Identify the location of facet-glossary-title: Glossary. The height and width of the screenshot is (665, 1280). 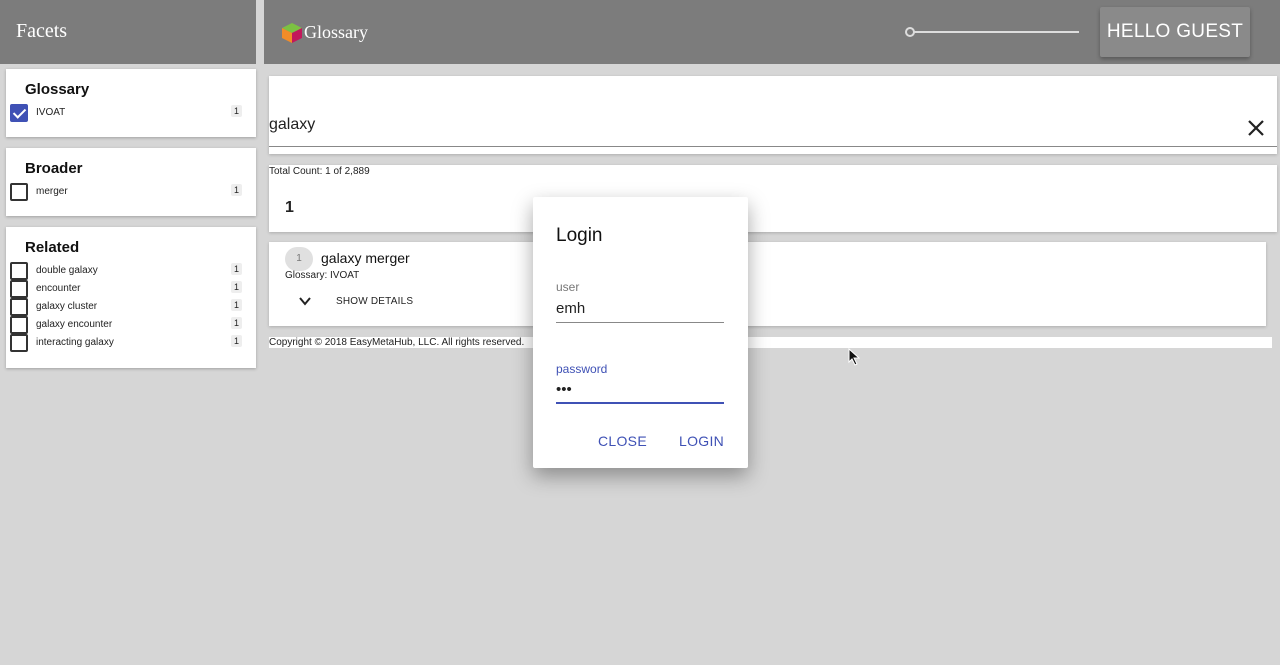
(57, 89).